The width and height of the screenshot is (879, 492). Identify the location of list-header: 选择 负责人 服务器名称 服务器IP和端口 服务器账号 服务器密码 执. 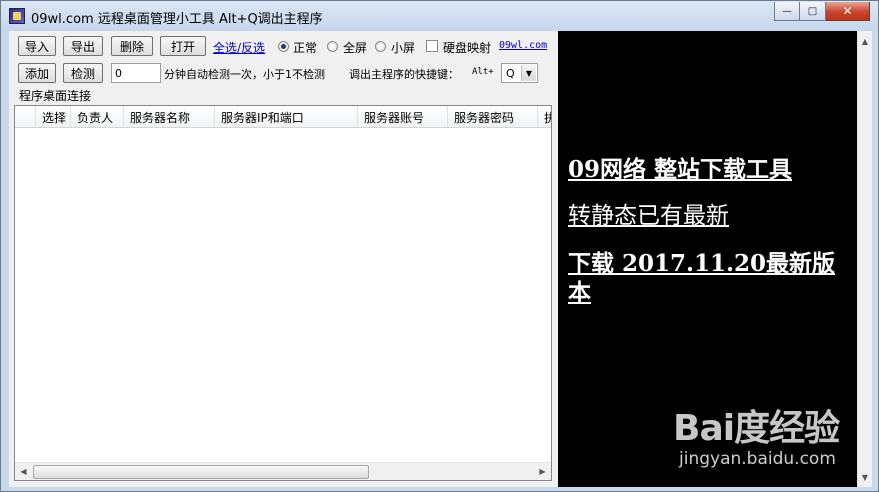
(283, 117).